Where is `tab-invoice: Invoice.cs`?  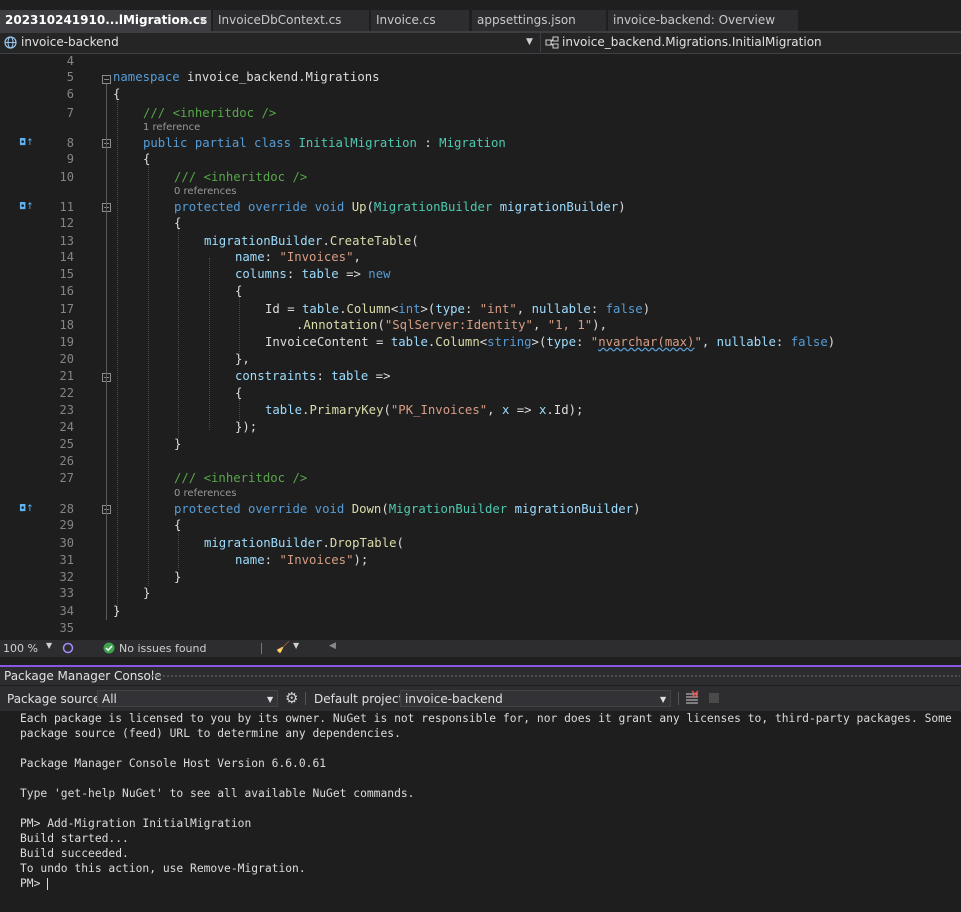 tab-invoice: Invoice.cs is located at coordinates (420, 20).